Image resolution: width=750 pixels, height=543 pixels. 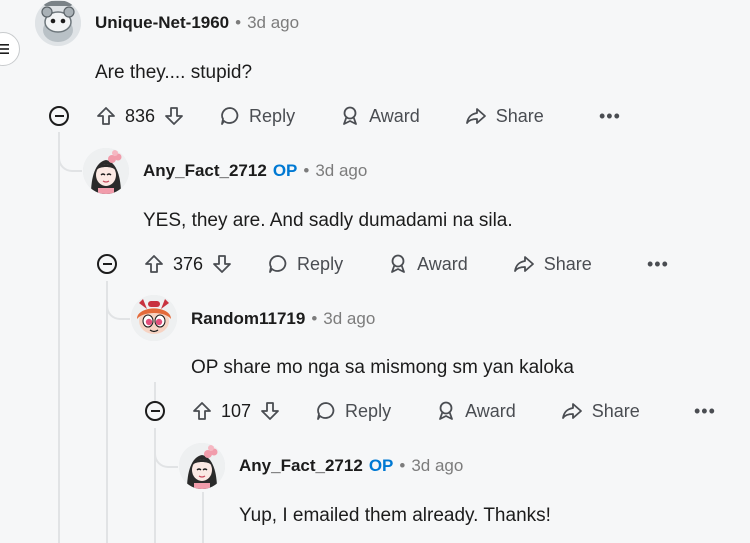 I want to click on comment-header: Unique-Net-1960 • 3d ago, so click(x=197, y=23).